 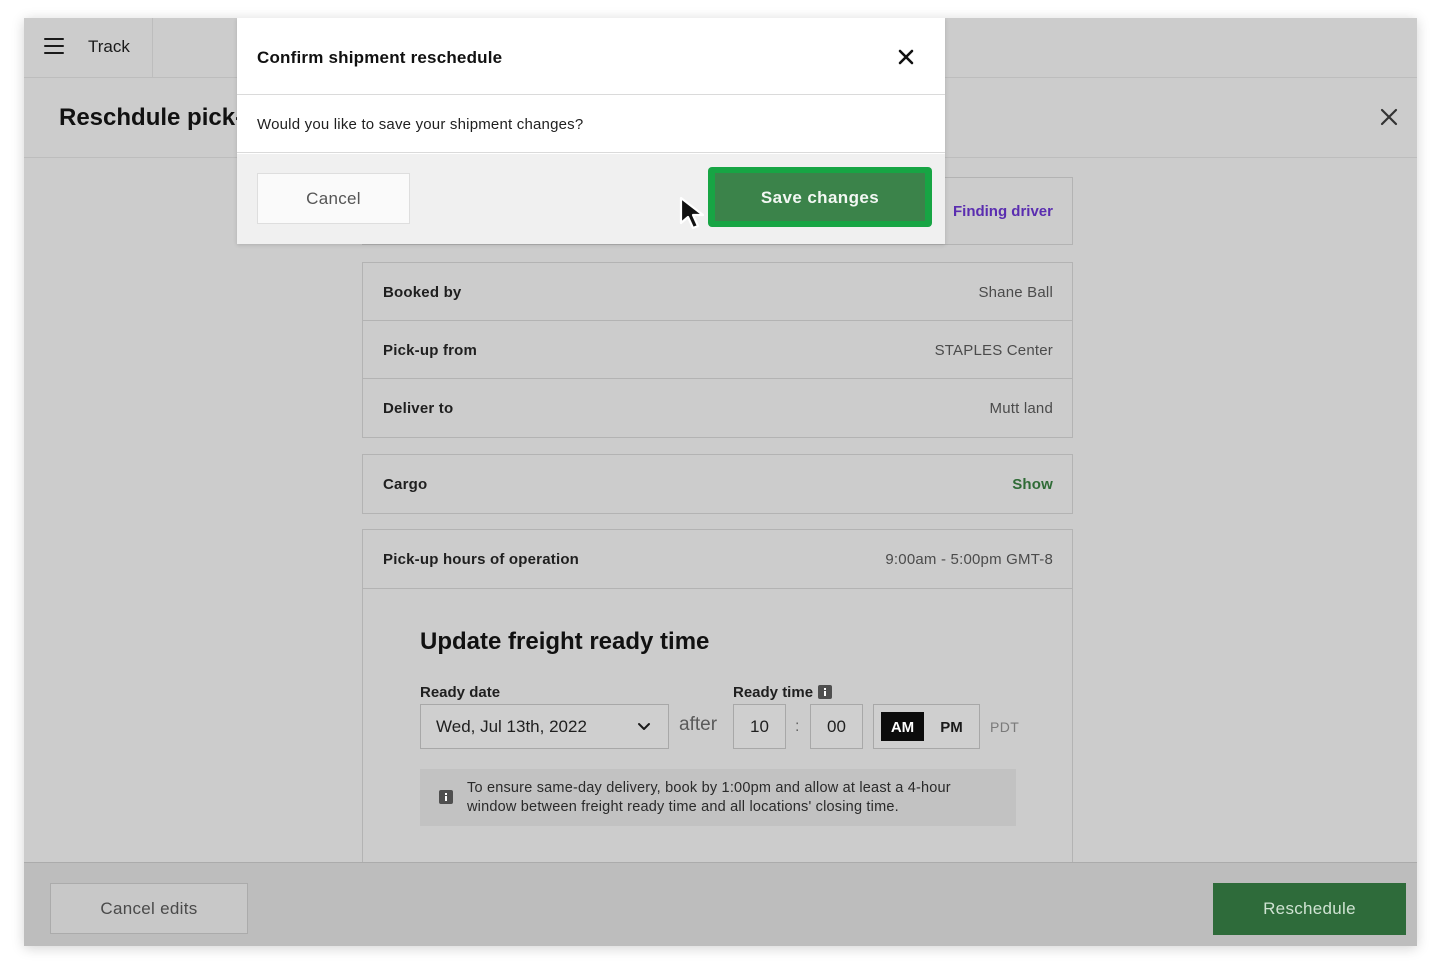 I want to click on cargo-card: Cargo Show, so click(x=717, y=484).